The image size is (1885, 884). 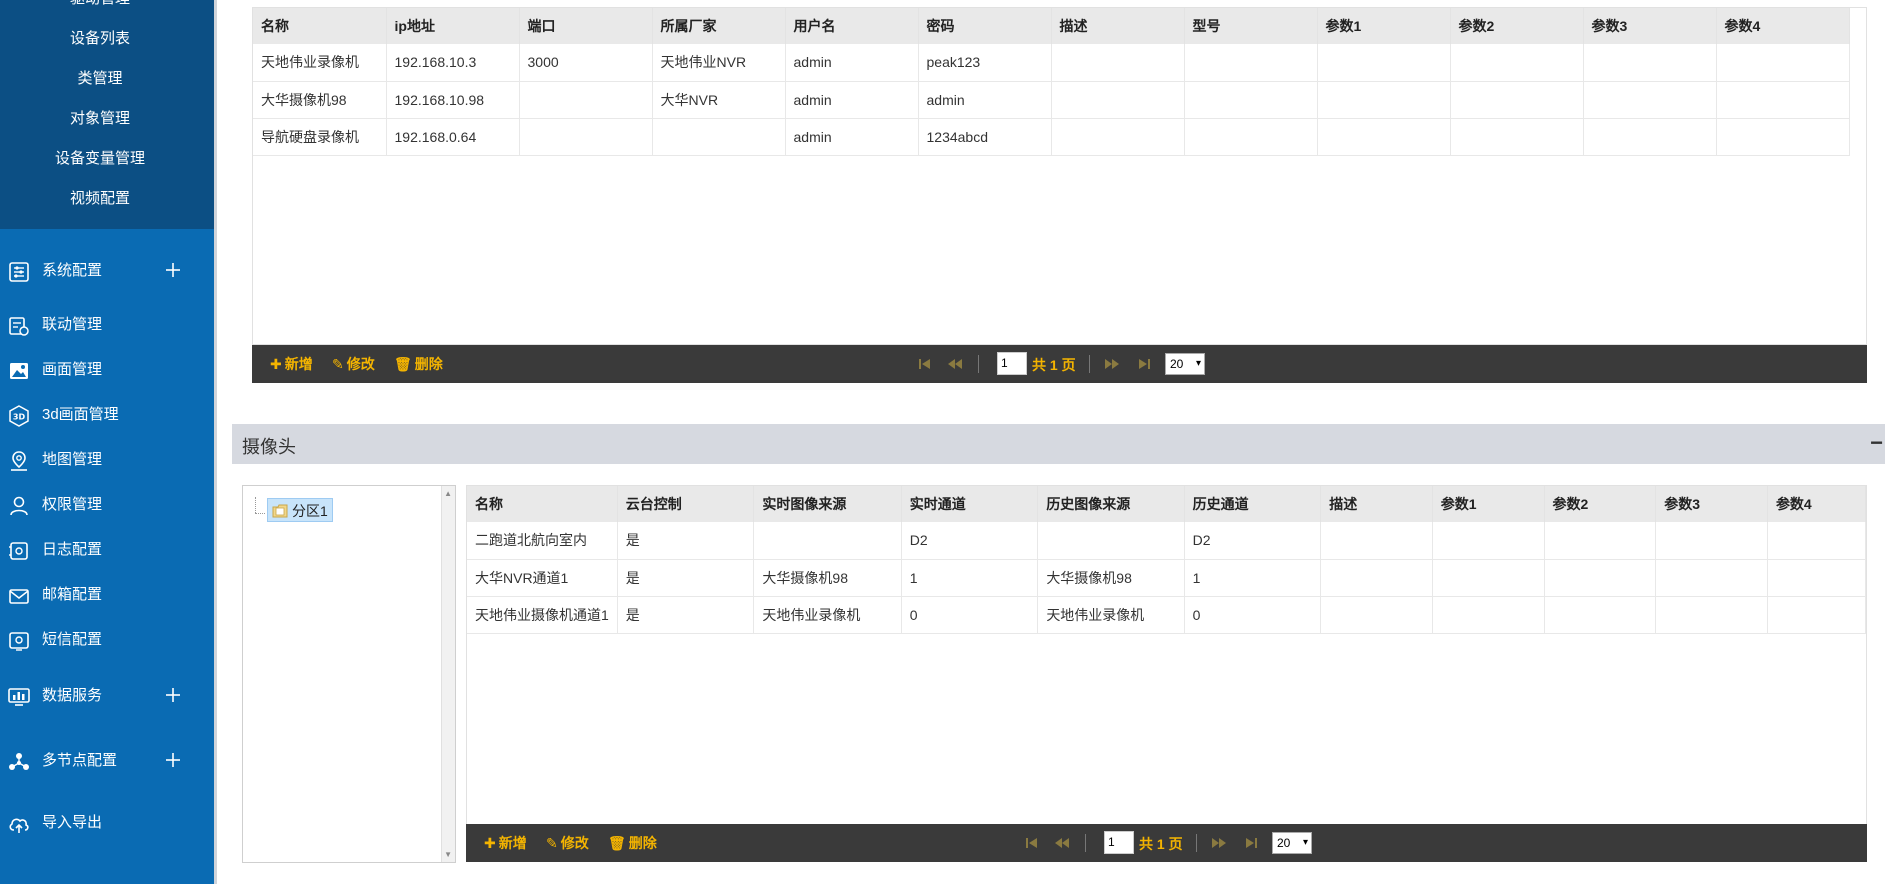 I want to click on column-header-history-source: 历史图像来源, so click(x=1111, y=504).